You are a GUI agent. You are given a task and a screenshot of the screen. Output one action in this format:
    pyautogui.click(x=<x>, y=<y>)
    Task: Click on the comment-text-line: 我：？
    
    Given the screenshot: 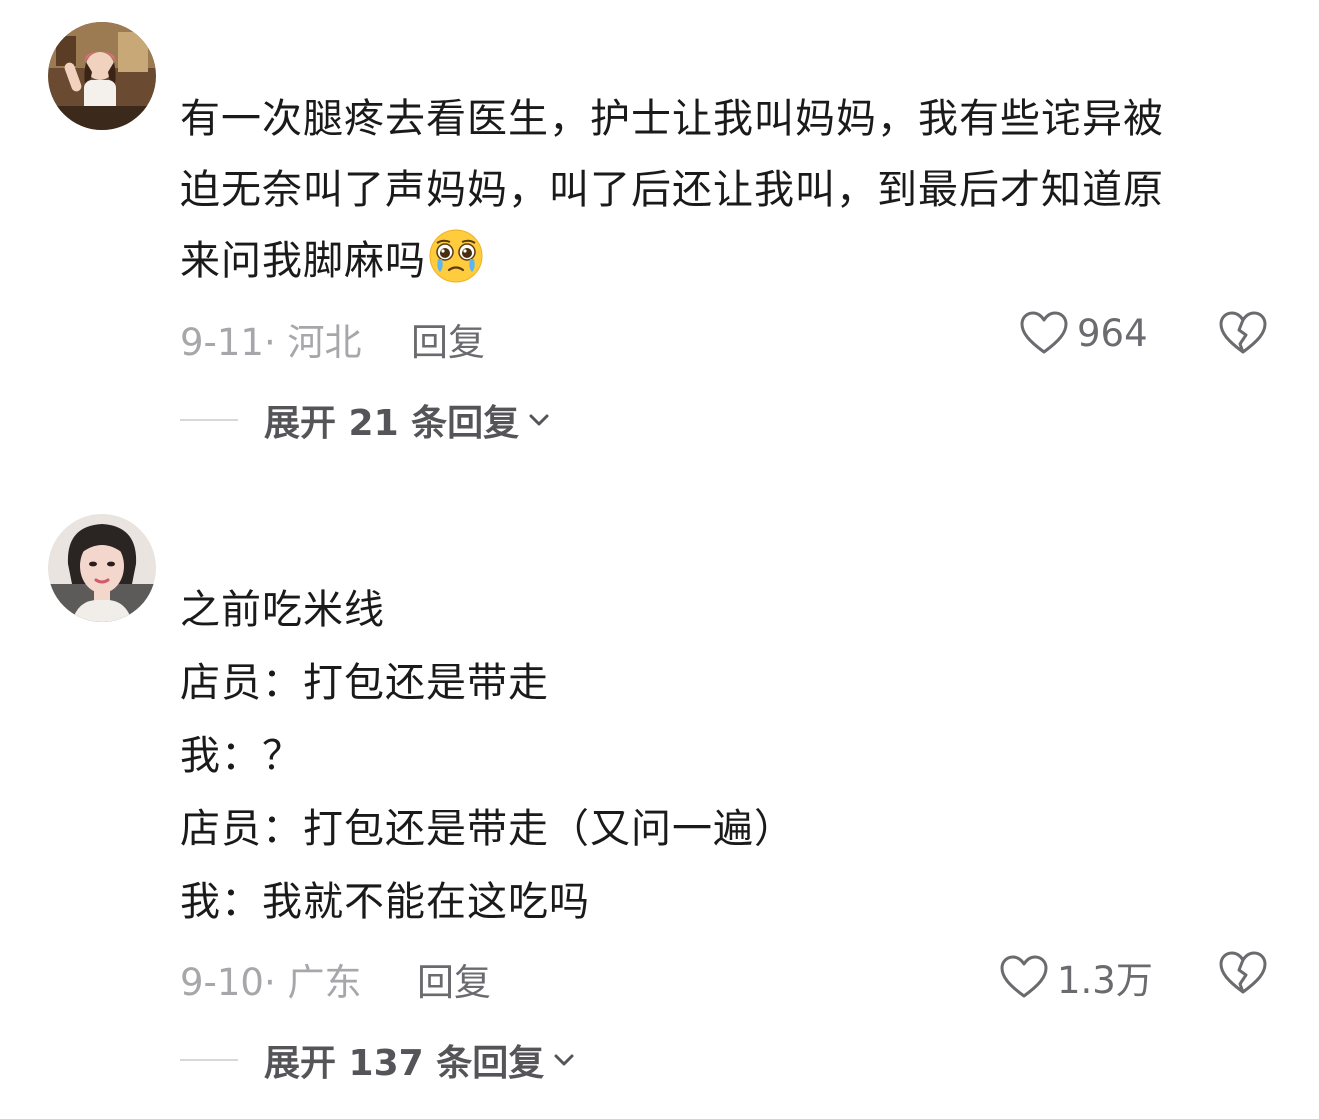 What is the action you would take?
    pyautogui.click(x=241, y=756)
    